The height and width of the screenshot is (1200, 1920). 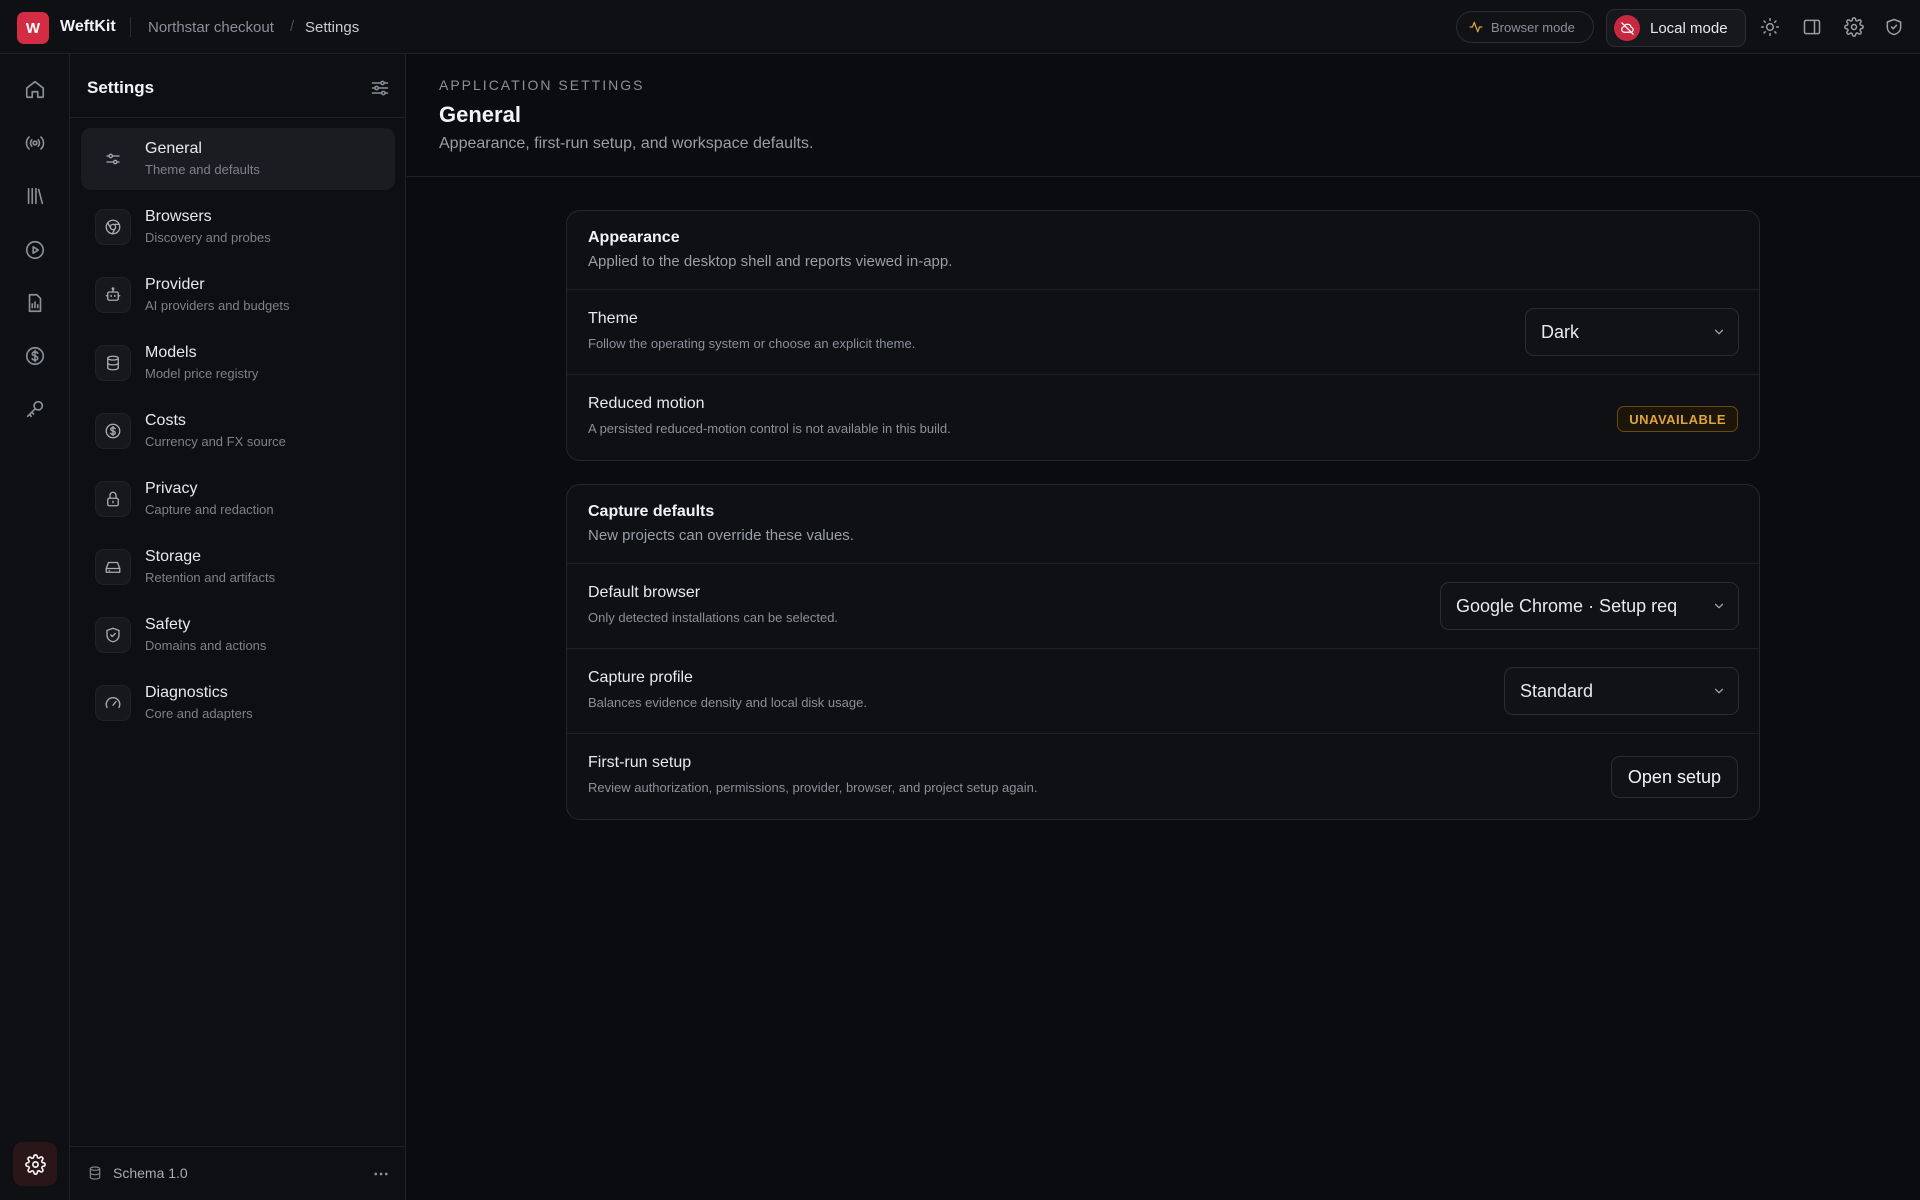 What do you see at coordinates (1589, 606) in the screenshot?
I see `default-browser-select: Google Chrome · Setup req` at bounding box center [1589, 606].